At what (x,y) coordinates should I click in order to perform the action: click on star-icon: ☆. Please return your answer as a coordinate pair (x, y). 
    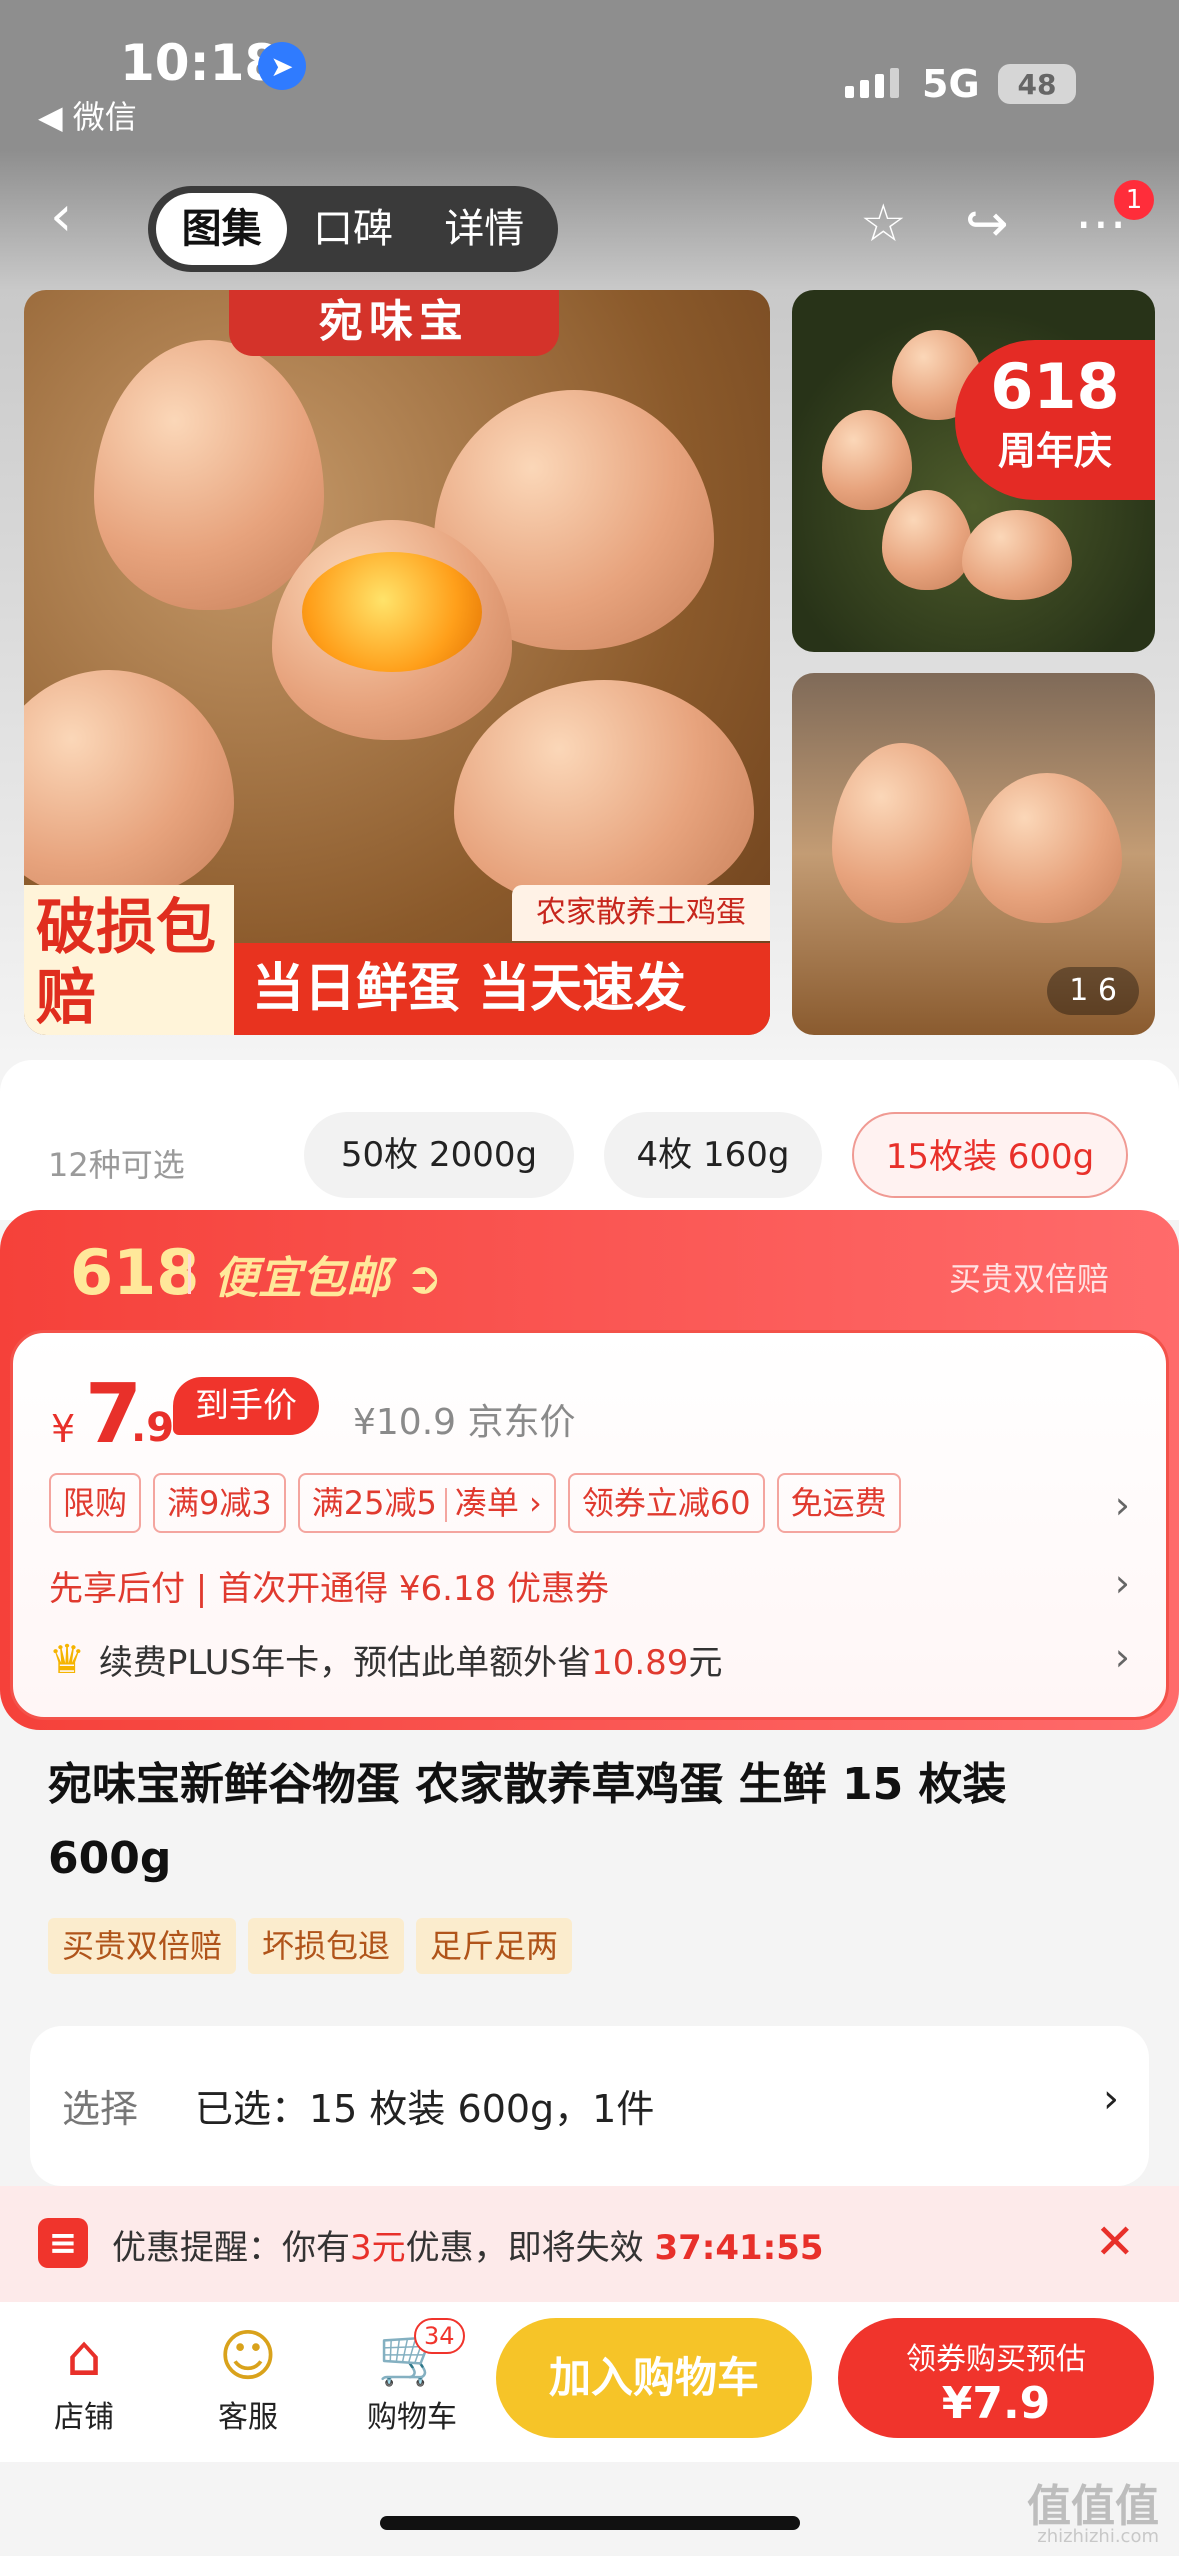
    Looking at the image, I should click on (883, 224).